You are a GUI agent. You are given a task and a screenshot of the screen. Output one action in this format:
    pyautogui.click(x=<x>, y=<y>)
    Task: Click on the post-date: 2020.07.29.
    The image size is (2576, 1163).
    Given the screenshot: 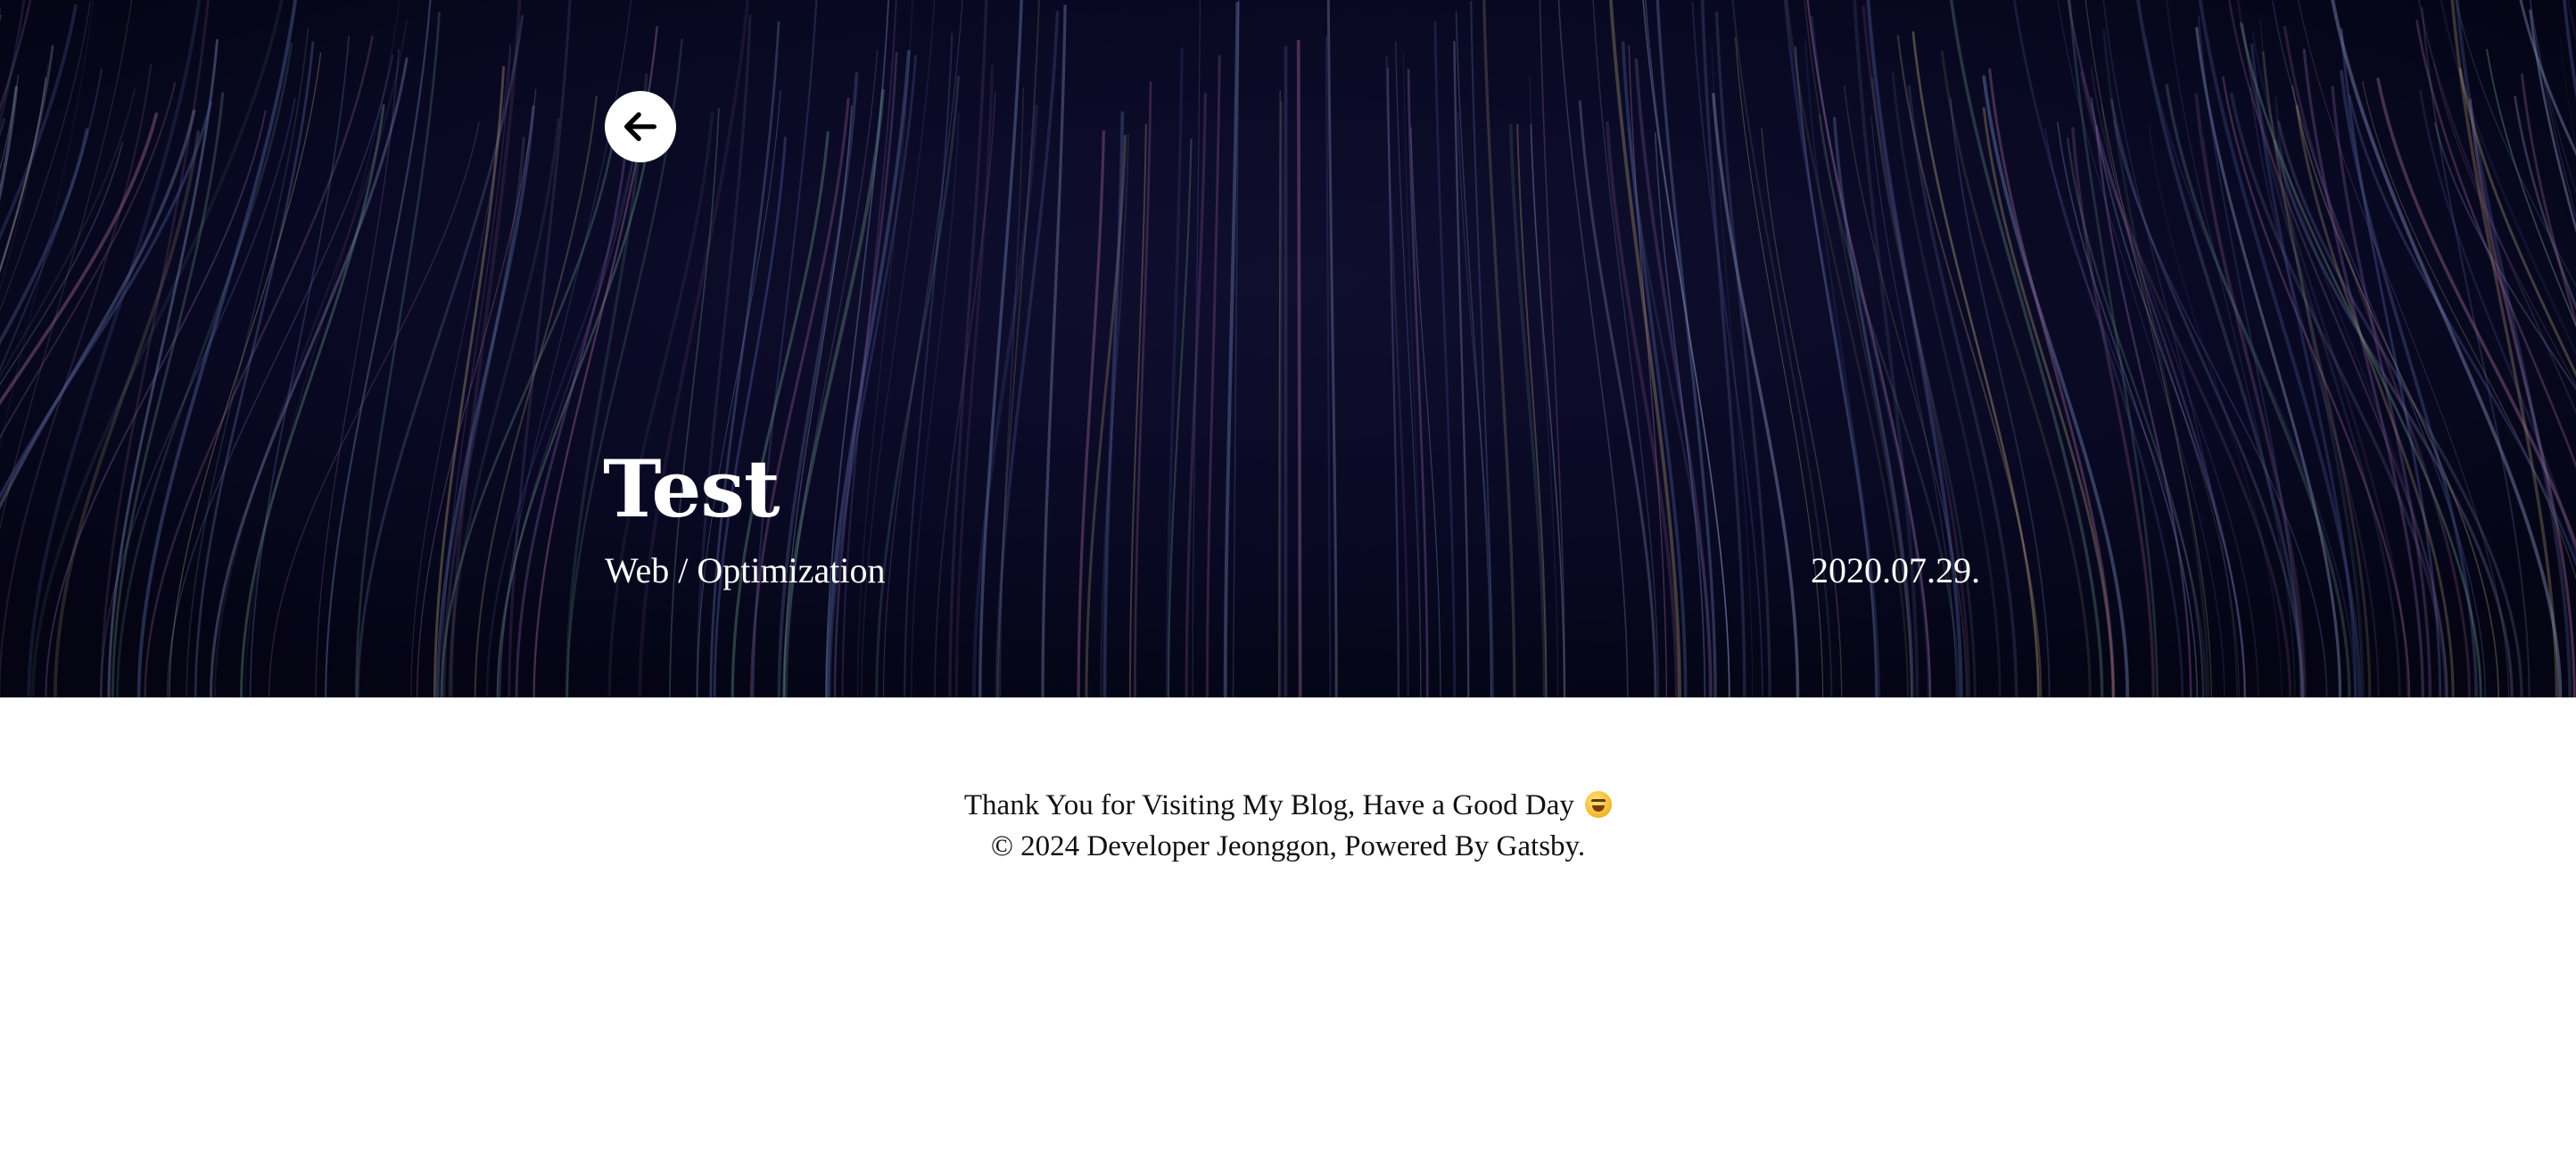 What is the action you would take?
    pyautogui.click(x=1896, y=570)
    